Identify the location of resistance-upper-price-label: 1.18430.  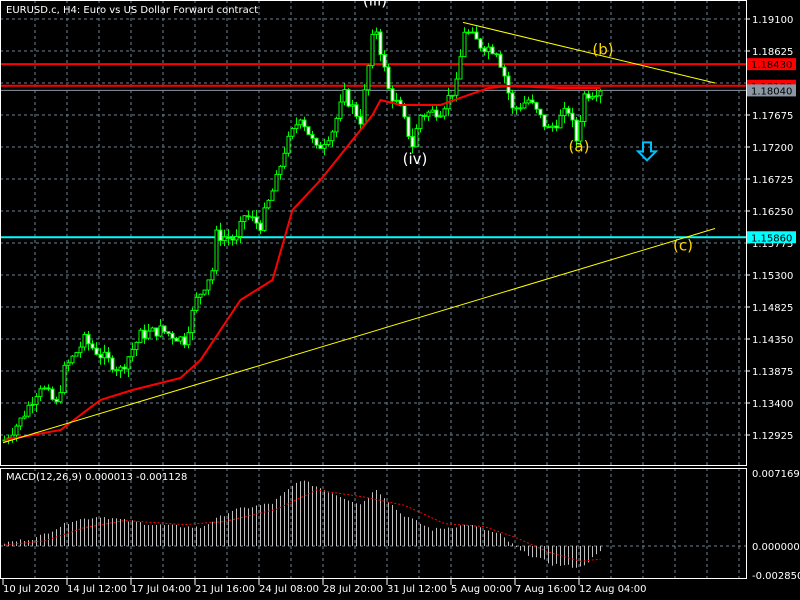
(771, 65).